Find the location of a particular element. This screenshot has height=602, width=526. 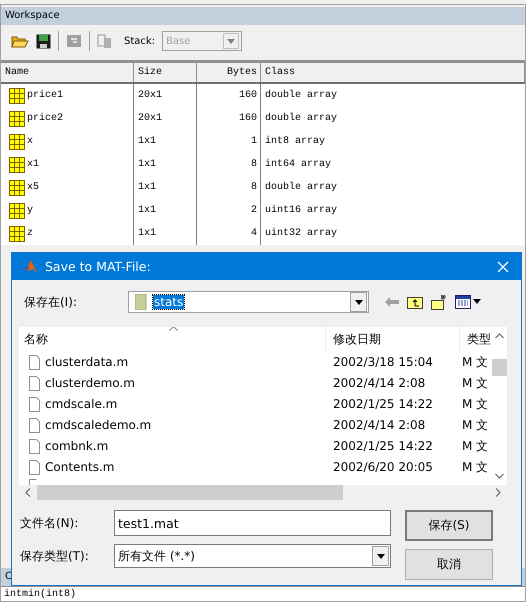

table-cell-text: uint16 array is located at coordinates (301, 211).